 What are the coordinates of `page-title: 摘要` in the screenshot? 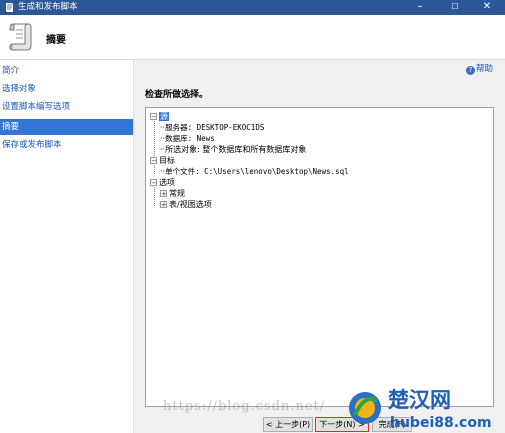 It's located at (56, 40).